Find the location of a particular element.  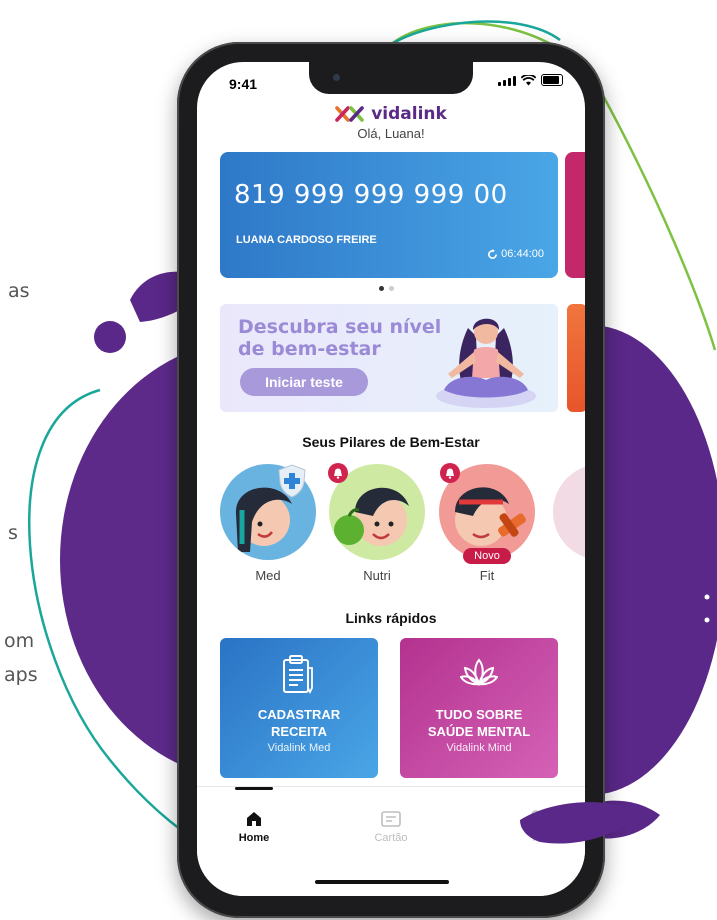

pillar-nutri: Nutri is located at coordinates (377, 523).